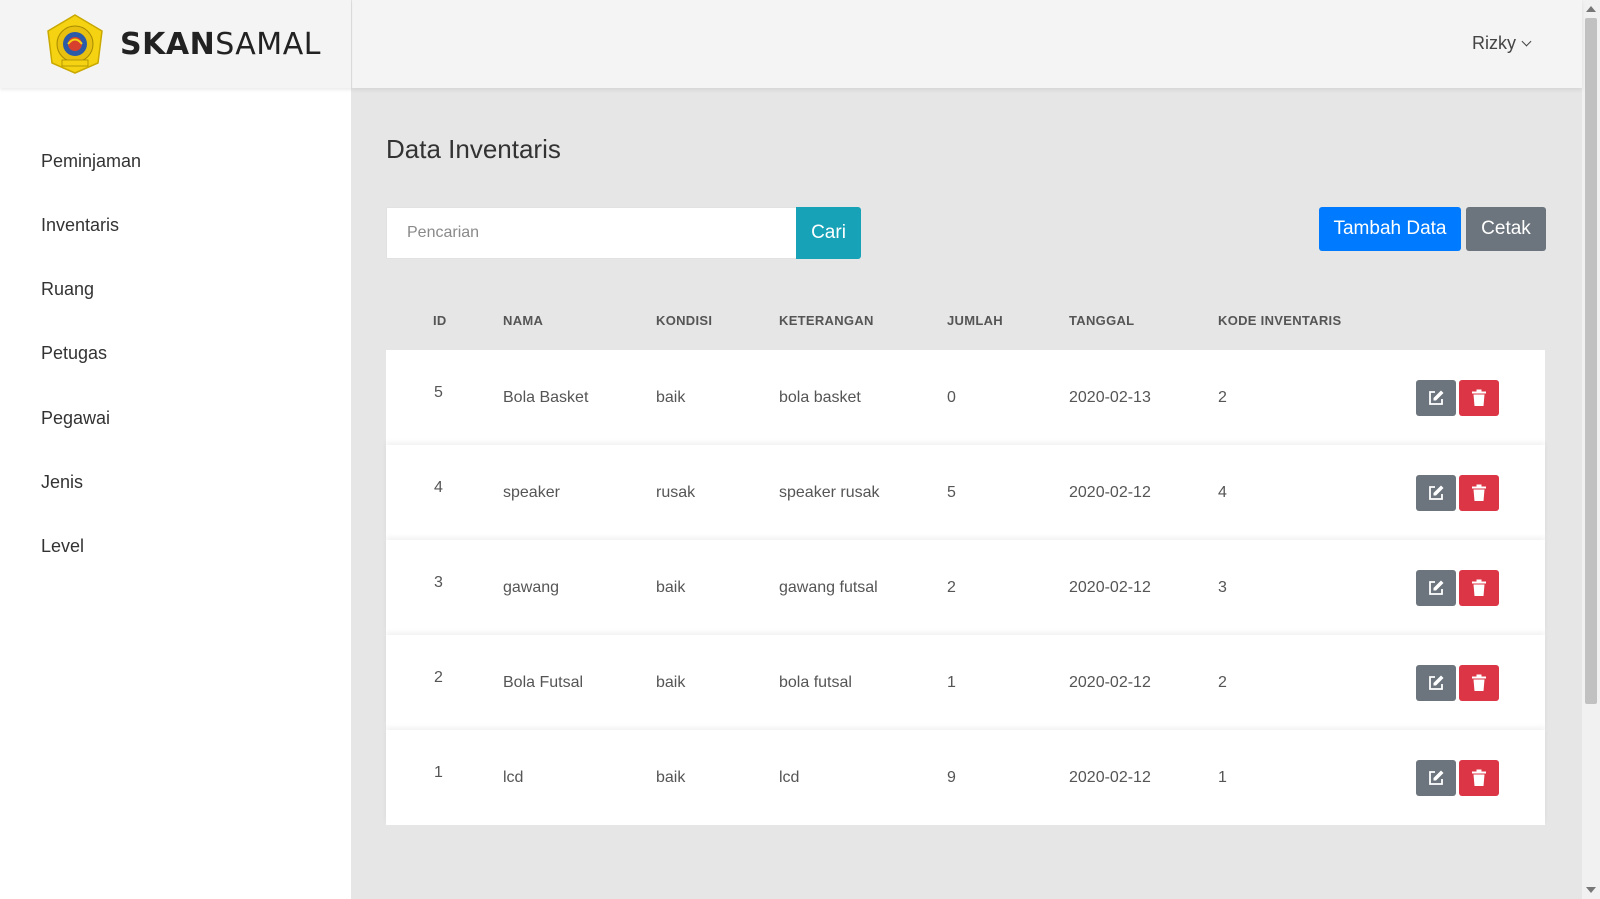  I want to click on cell-keterangan: bola basket, so click(820, 397).